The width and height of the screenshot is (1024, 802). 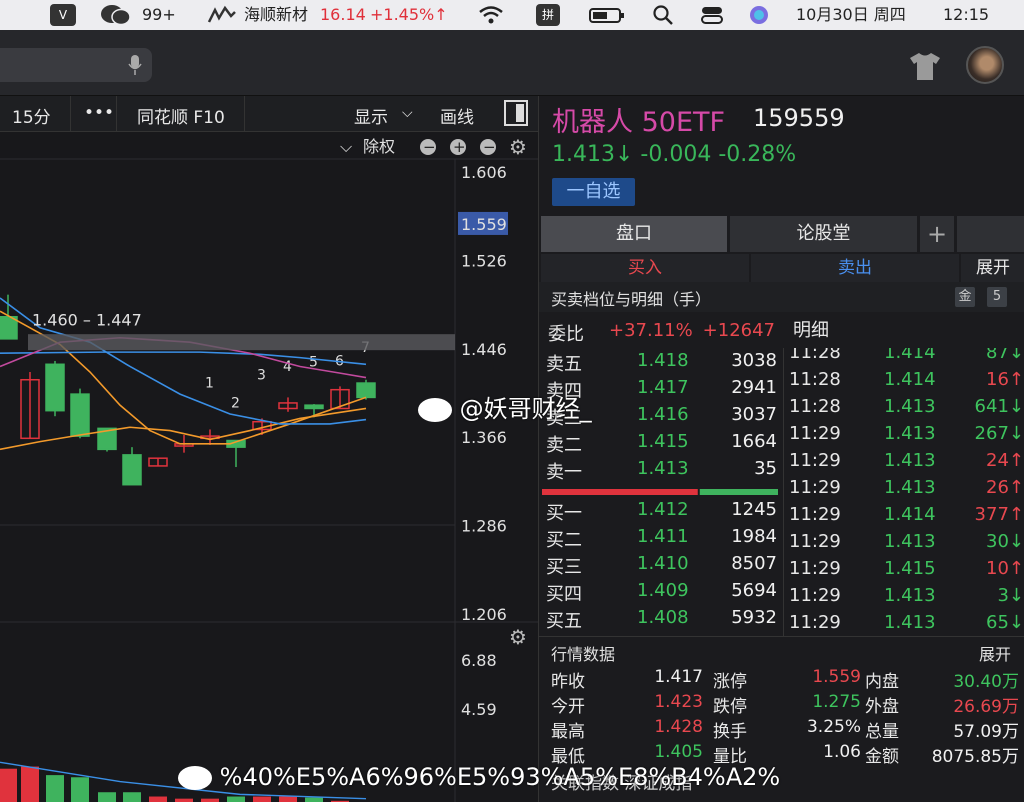 I want to click on market-label: 今开, so click(x=568, y=707).